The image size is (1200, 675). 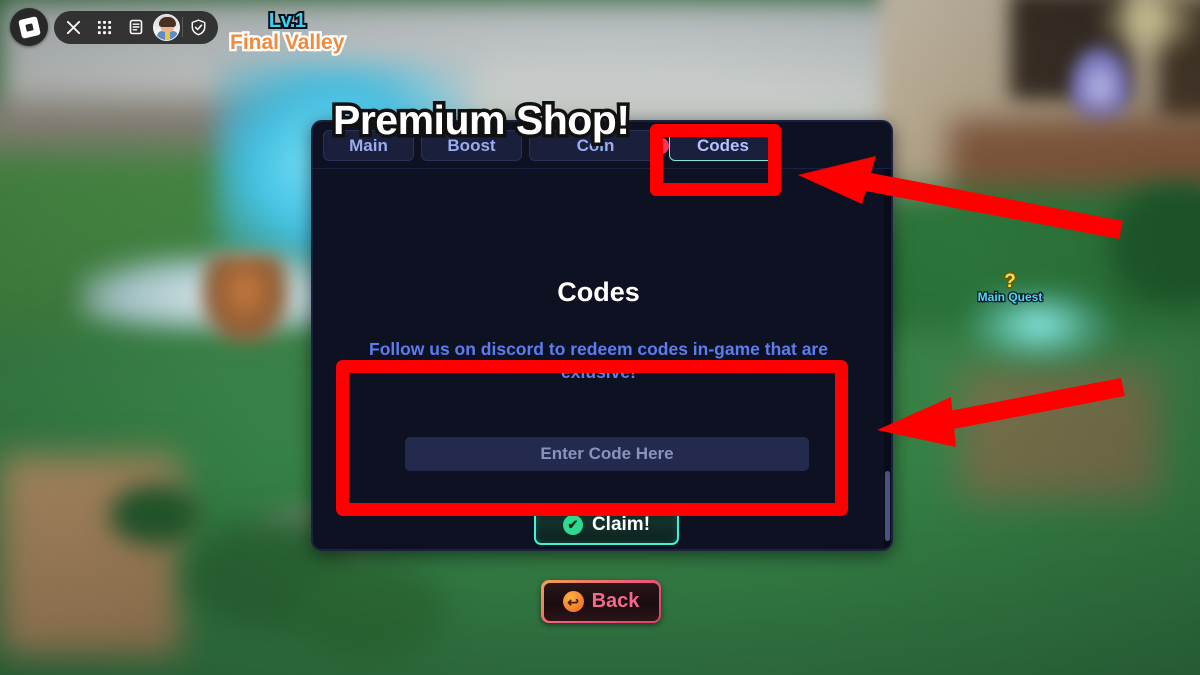 I want to click on arrow-to-code-entry, so click(x=1001, y=412).